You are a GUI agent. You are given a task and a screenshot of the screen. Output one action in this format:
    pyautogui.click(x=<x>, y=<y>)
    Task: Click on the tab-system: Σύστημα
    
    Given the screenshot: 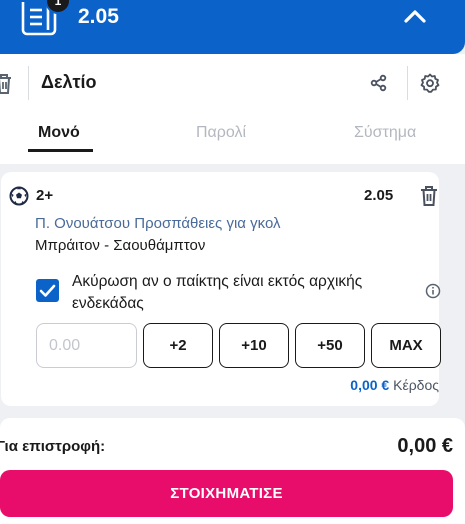 What is the action you would take?
    pyautogui.click(x=385, y=133)
    